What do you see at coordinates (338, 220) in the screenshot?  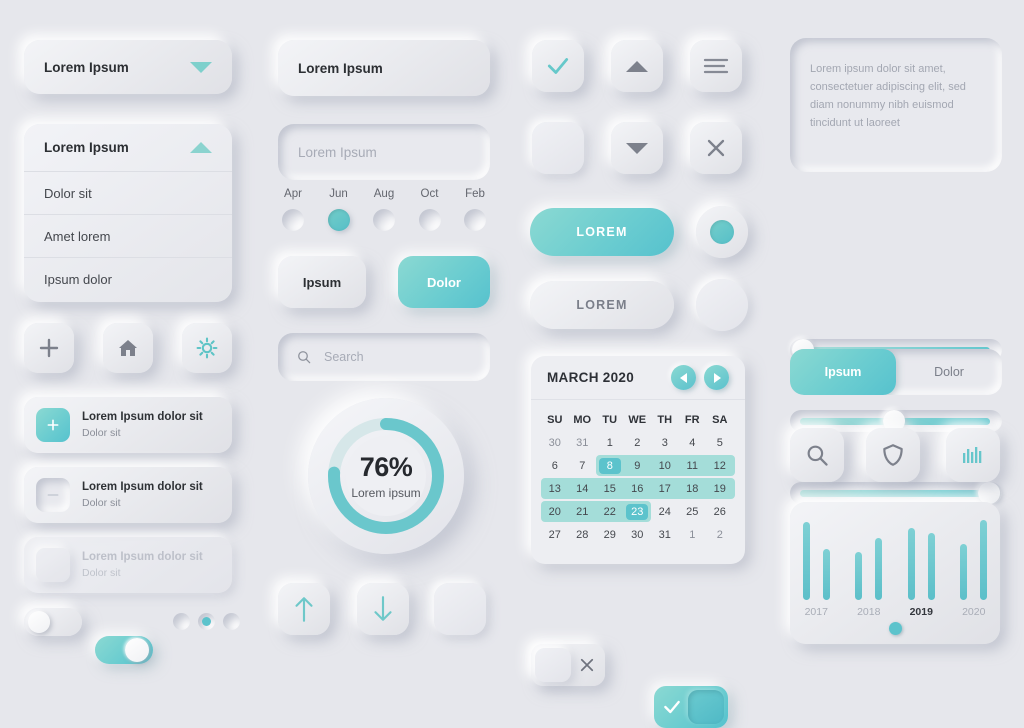 I see `radio-button-selected` at bounding box center [338, 220].